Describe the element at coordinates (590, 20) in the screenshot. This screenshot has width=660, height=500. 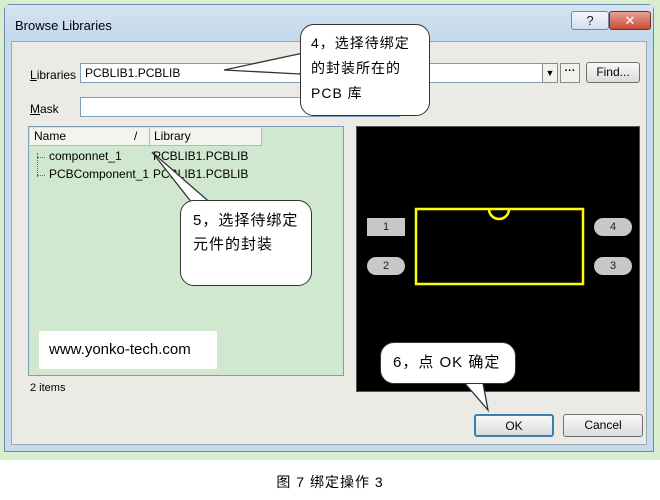
I see `help-button: ?` at that location.